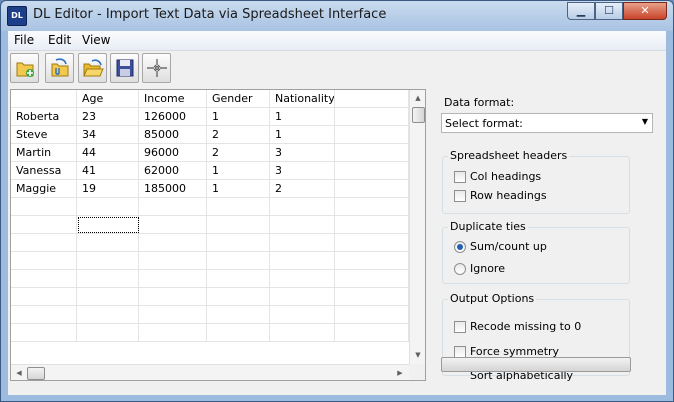 This screenshot has height=402, width=674. I want to click on minimize-button: ▁, so click(581, 11).